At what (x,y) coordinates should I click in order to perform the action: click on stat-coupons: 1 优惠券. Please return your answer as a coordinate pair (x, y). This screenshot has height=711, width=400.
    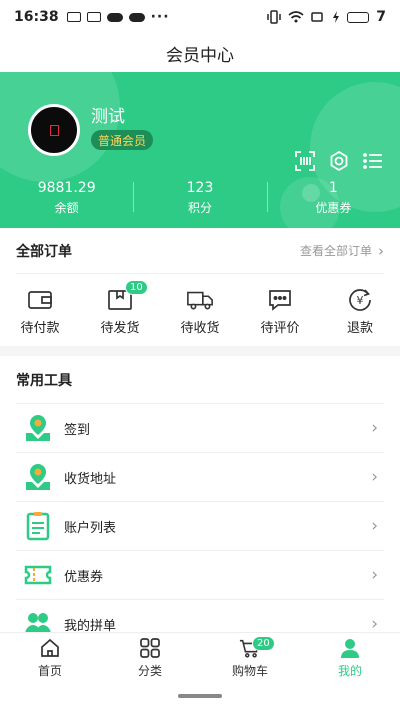
    Looking at the image, I should click on (333, 198).